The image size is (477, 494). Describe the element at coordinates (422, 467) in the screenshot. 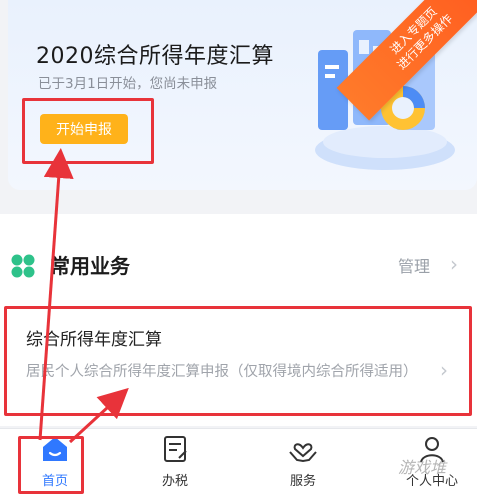

I see `watermark: 游戏堆` at that location.